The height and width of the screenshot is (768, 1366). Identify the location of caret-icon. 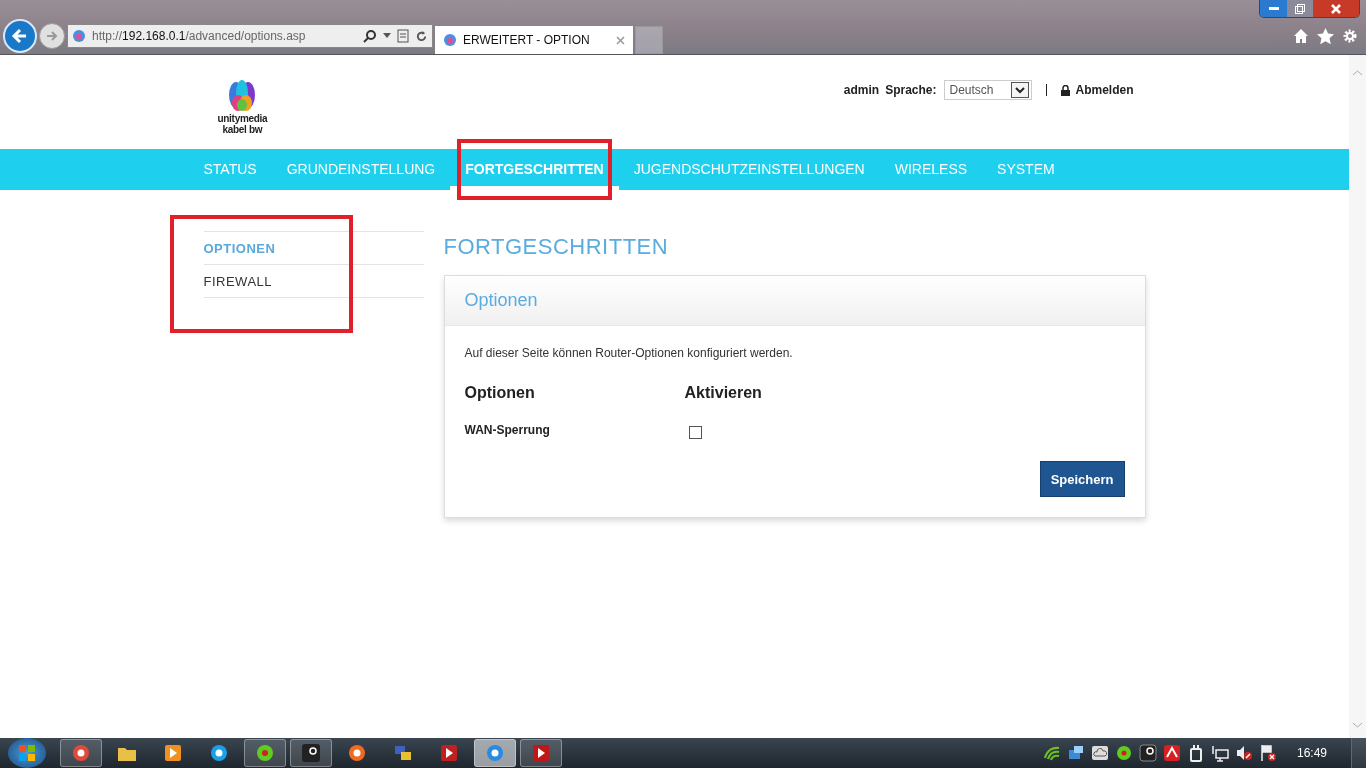
(387, 36).